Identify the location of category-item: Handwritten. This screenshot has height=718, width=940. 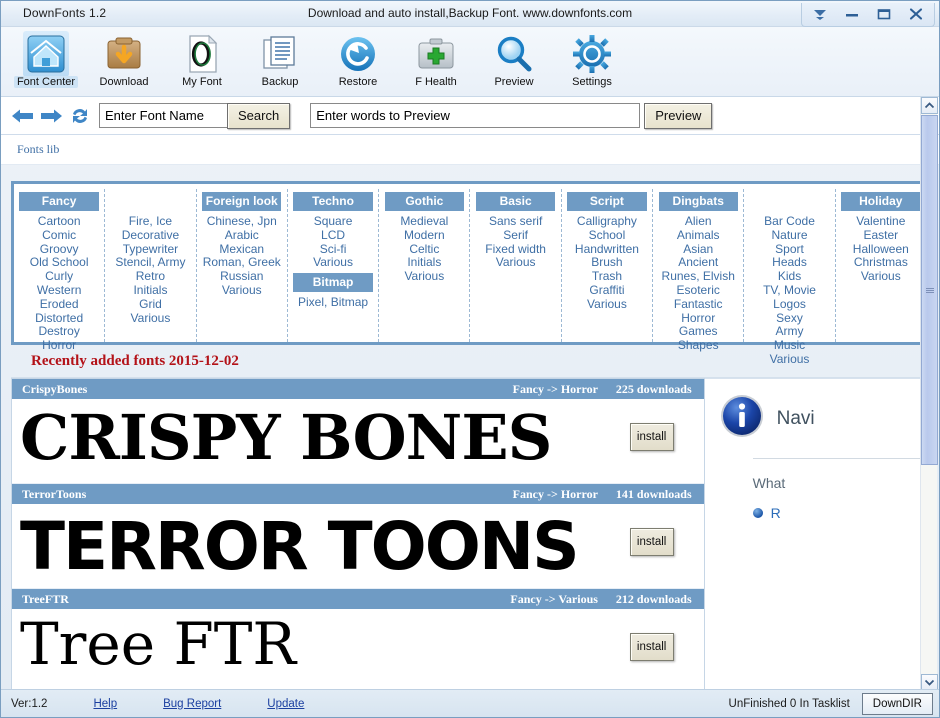
(607, 249).